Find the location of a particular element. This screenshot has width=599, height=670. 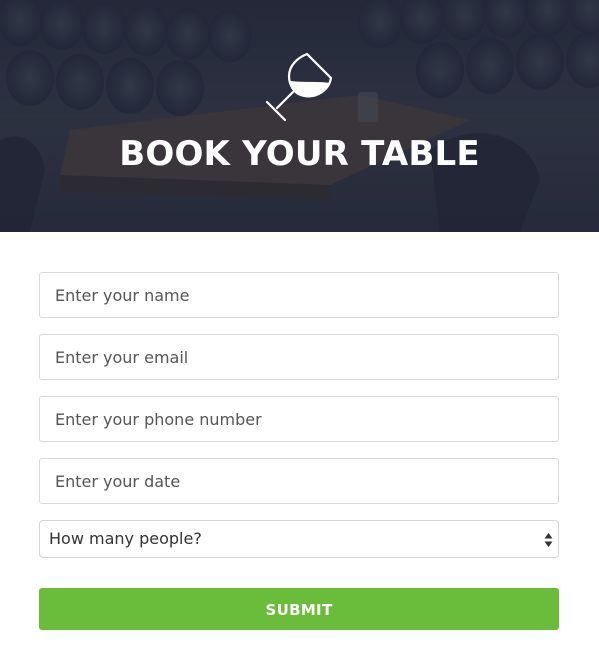

wine-glass-icon is located at coordinates (299, 87).